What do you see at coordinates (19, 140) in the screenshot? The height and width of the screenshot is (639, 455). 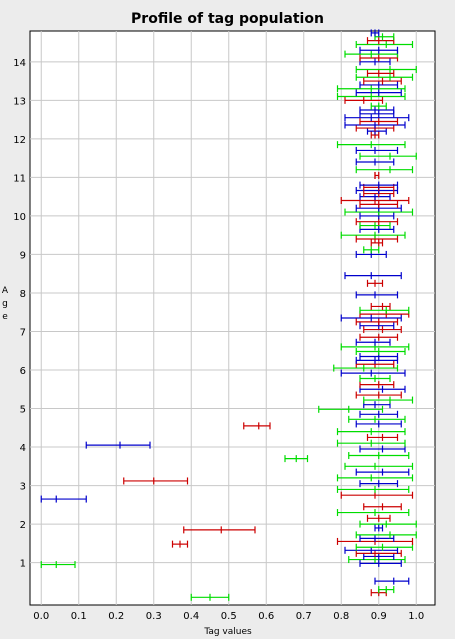 I see `y-tick-label: 12` at bounding box center [19, 140].